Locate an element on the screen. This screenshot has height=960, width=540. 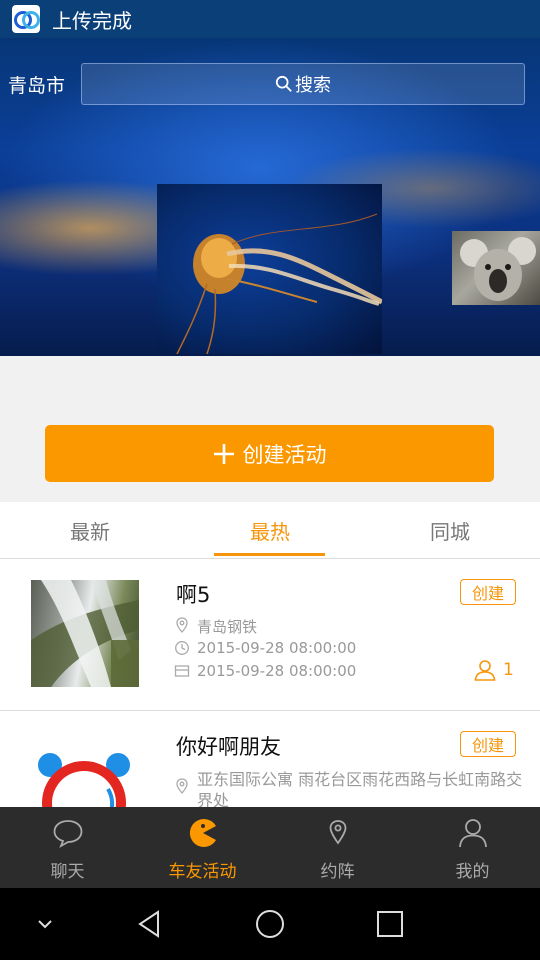
alarm-clock-image is located at coordinates (84, 780).